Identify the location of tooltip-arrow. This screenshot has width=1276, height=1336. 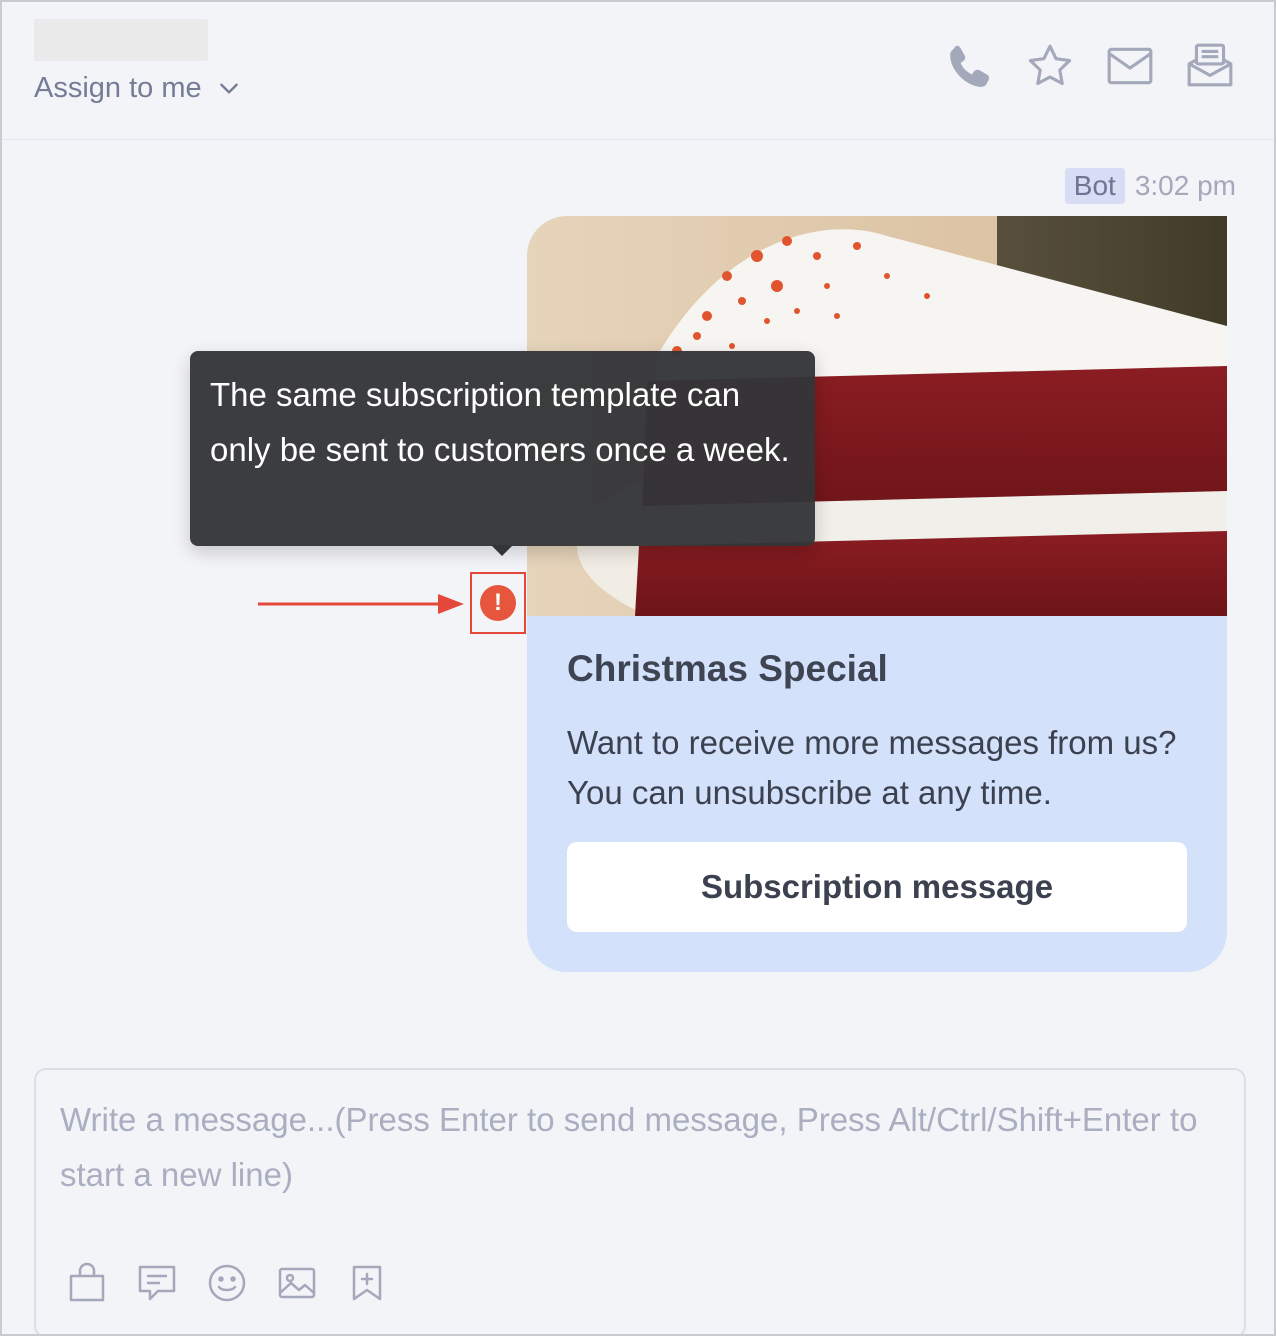
(502, 550).